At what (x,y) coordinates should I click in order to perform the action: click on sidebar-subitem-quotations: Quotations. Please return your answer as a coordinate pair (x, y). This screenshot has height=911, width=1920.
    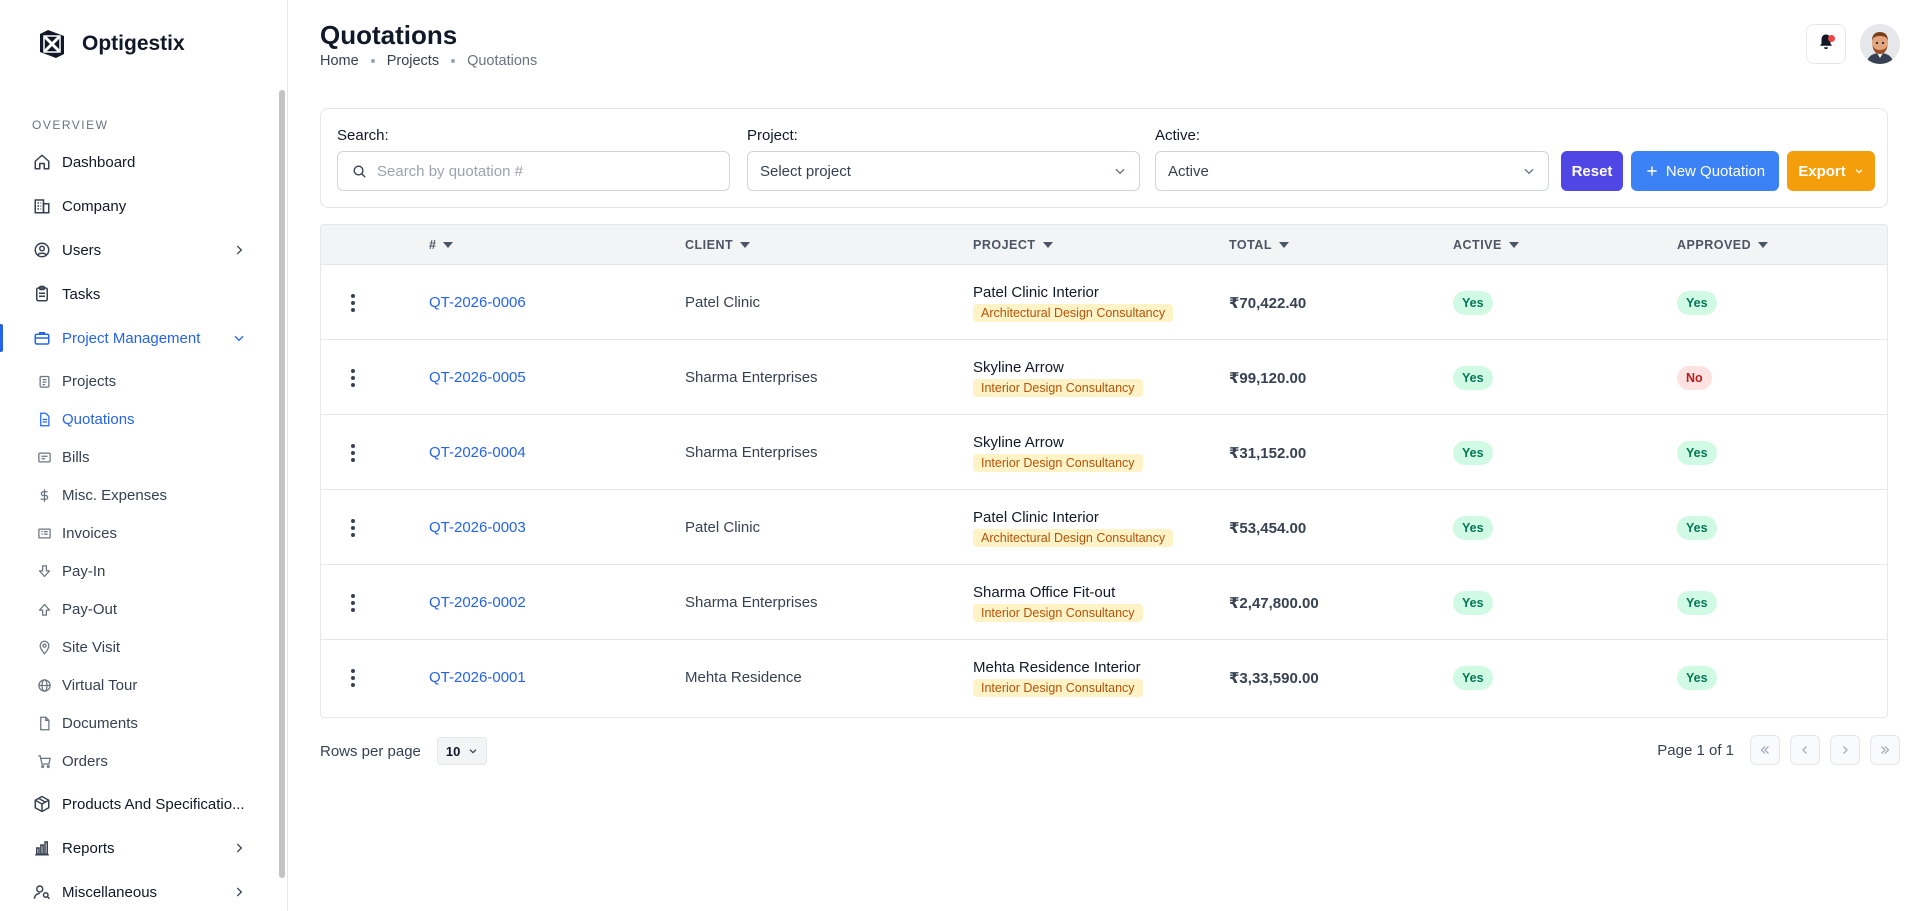
    Looking at the image, I should click on (143, 419).